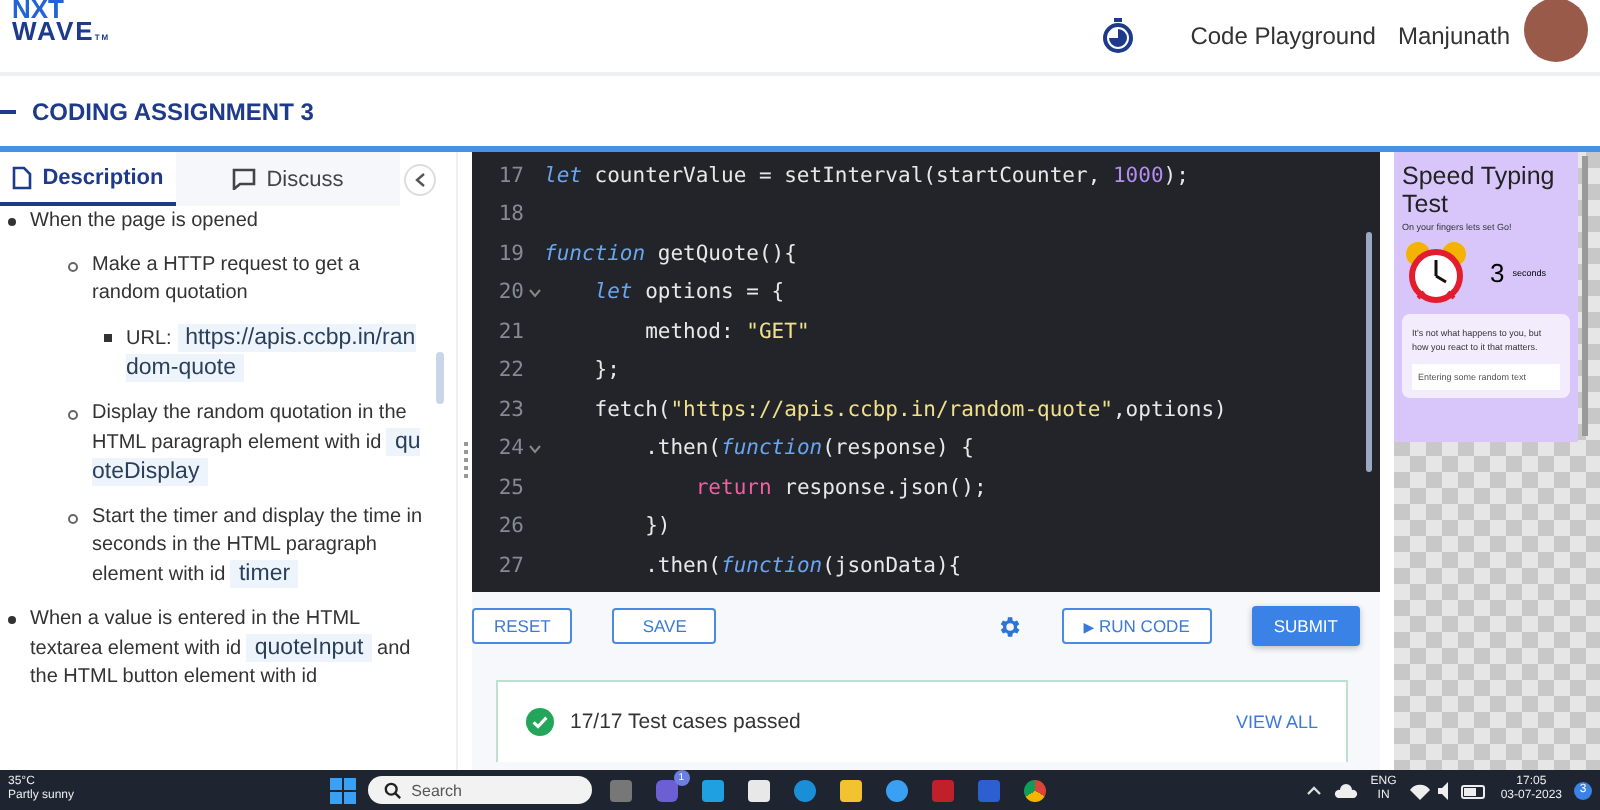 This screenshot has width=1600, height=810. What do you see at coordinates (866, 175) in the screenshot?
I see `code-line: let counterValue = setInterval(startCounter, 1000);` at bounding box center [866, 175].